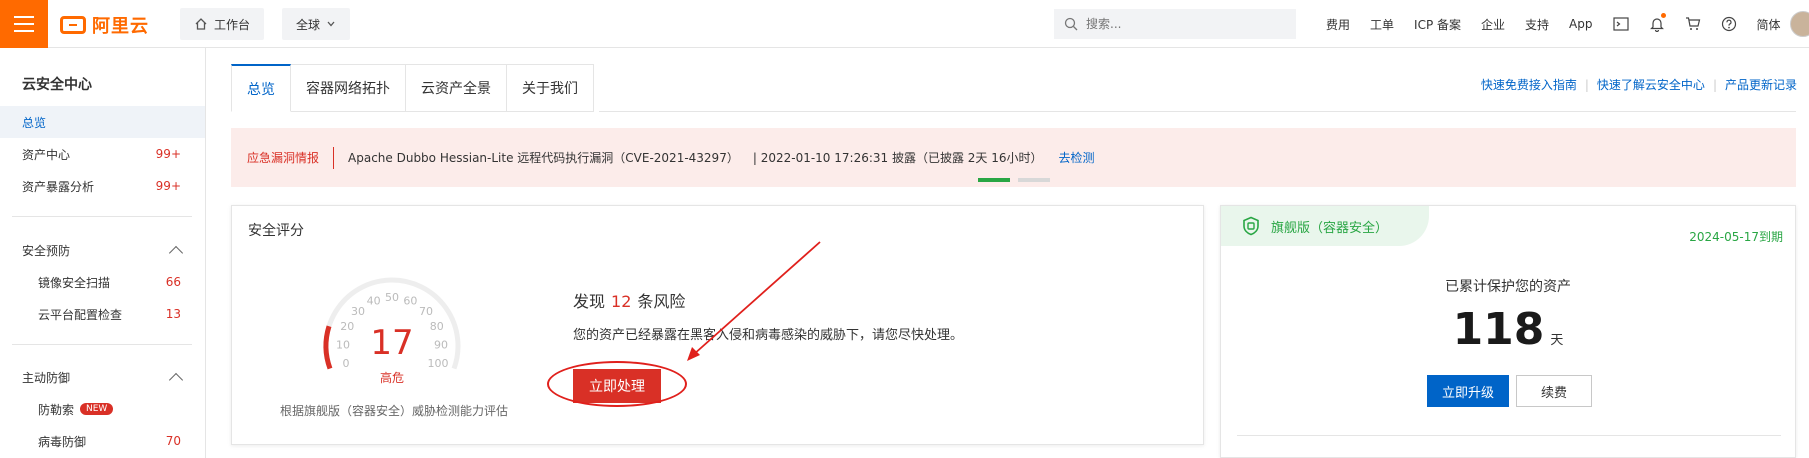 Image resolution: width=1809 pixels, height=458 pixels. Describe the element at coordinates (102, 250) in the screenshot. I see `sidebar-group-prevention: 安全预防` at that location.